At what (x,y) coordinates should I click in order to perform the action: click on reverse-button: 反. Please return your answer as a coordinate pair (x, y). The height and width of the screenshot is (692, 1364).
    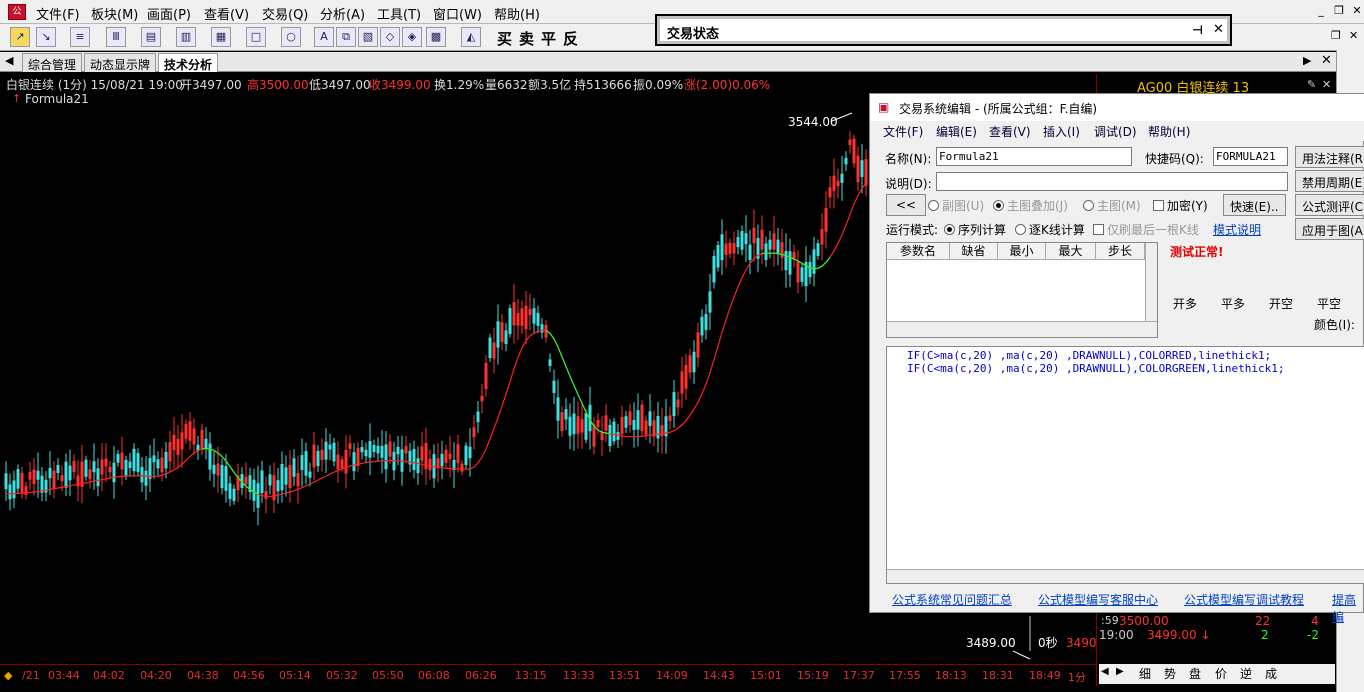
    Looking at the image, I should click on (570, 38).